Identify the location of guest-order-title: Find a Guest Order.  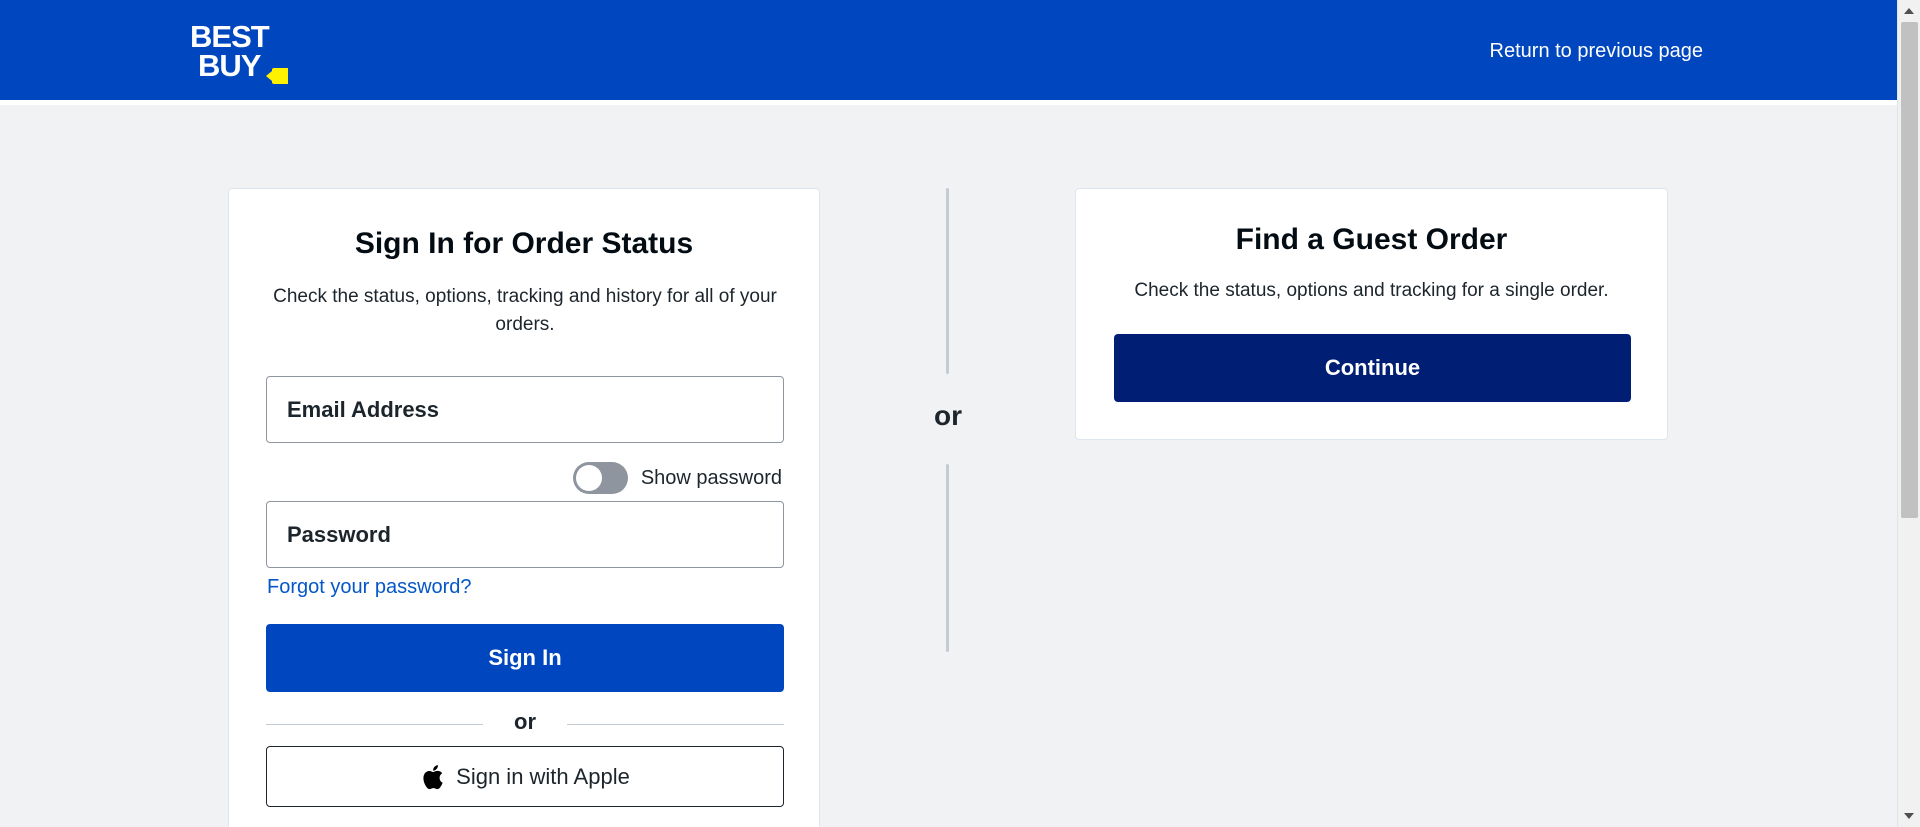
(1371, 239).